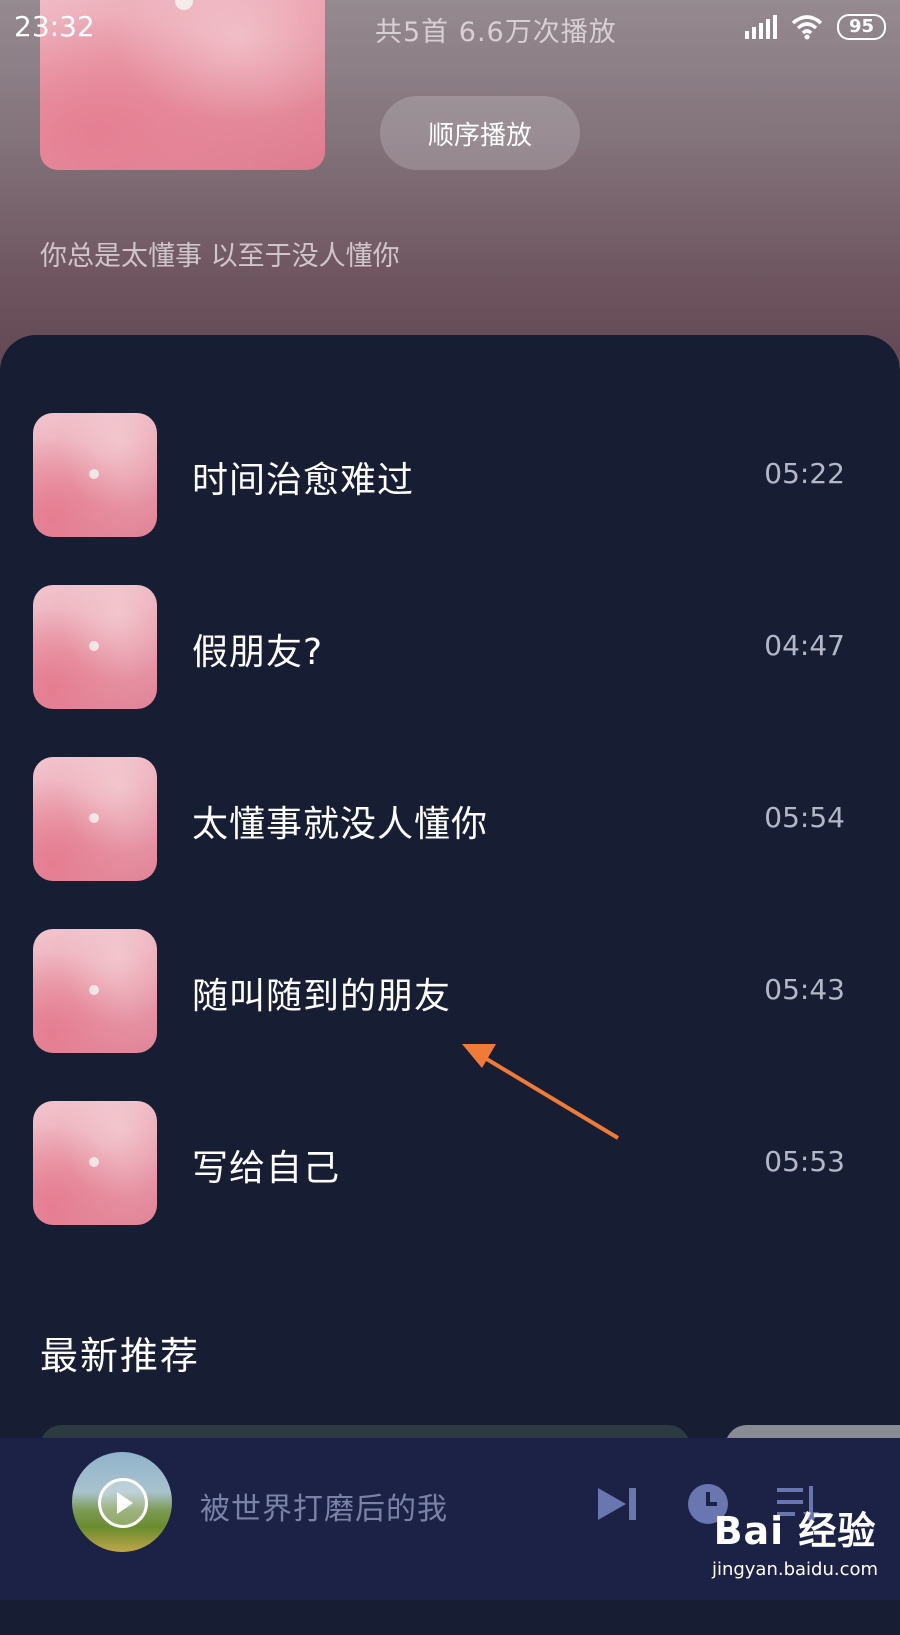  Describe the element at coordinates (618, 1504) in the screenshot. I see `next-track-icon` at that location.